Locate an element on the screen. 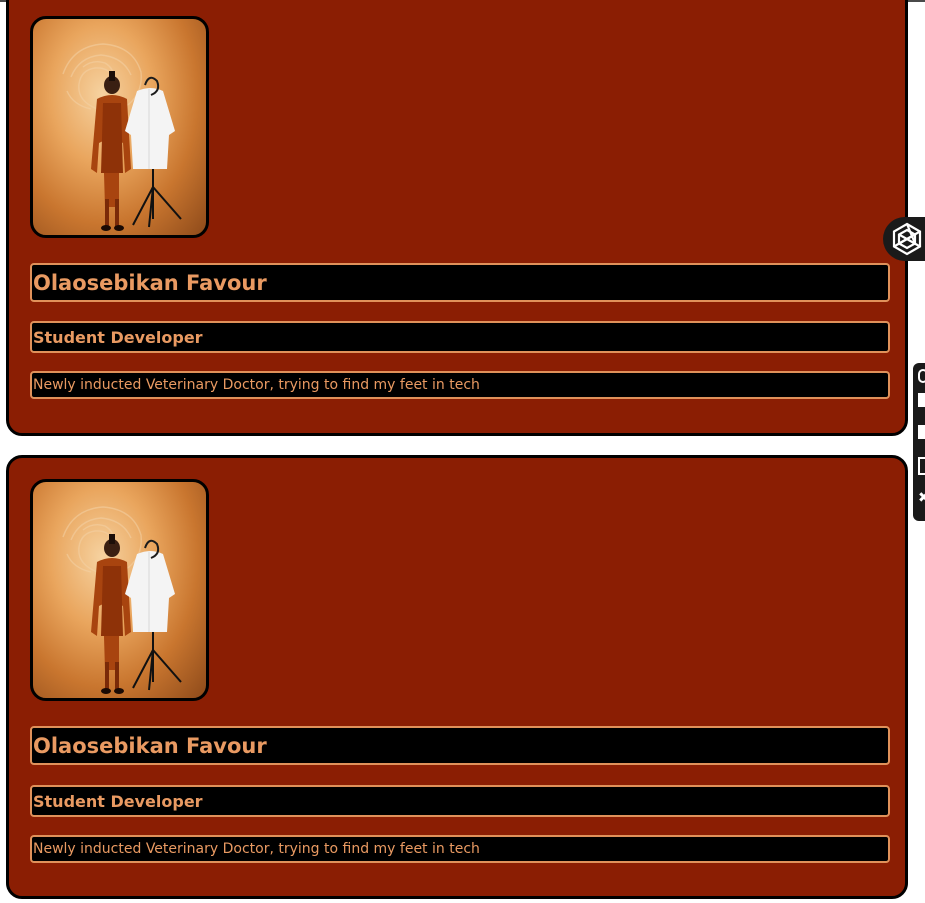  copy-icon is located at coordinates (921, 466).